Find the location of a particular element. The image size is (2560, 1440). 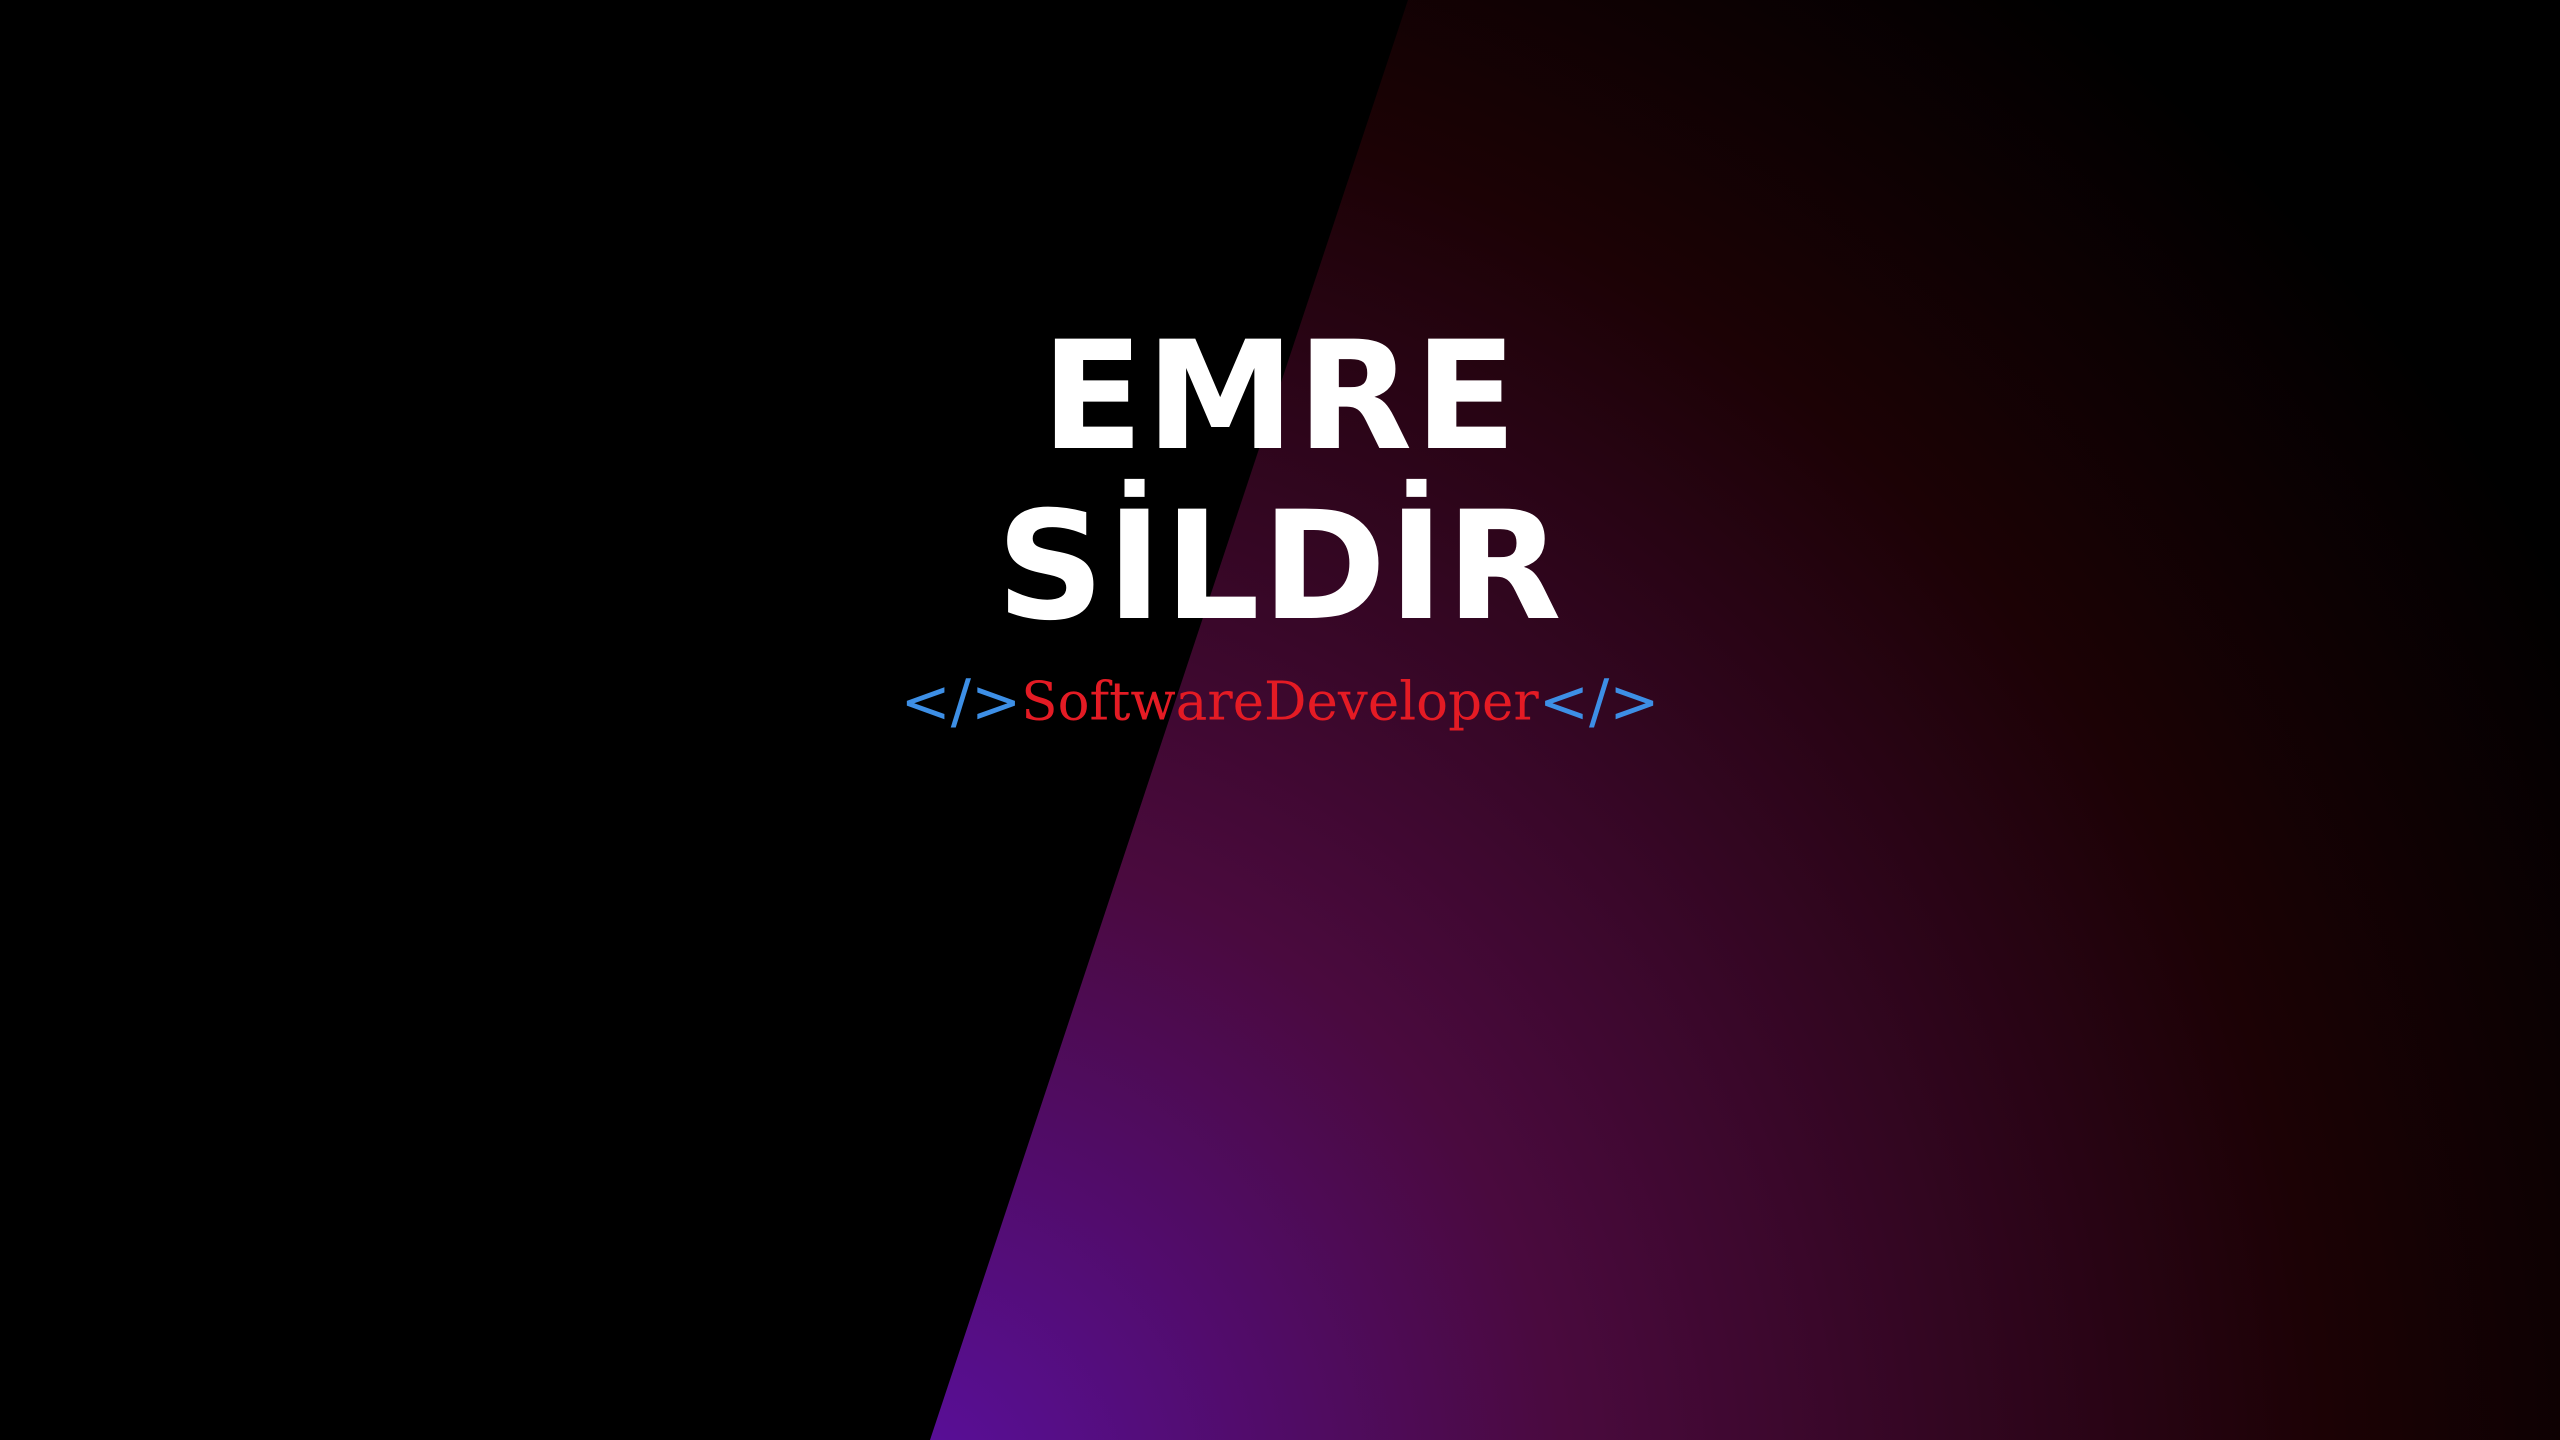

role-text: SoftwareDeveloper is located at coordinates (1280, 702).